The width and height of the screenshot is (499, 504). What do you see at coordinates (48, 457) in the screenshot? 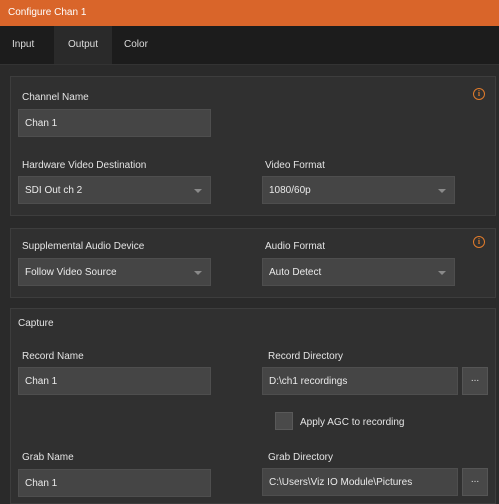
I see `grab-name-label: Grab Name` at bounding box center [48, 457].